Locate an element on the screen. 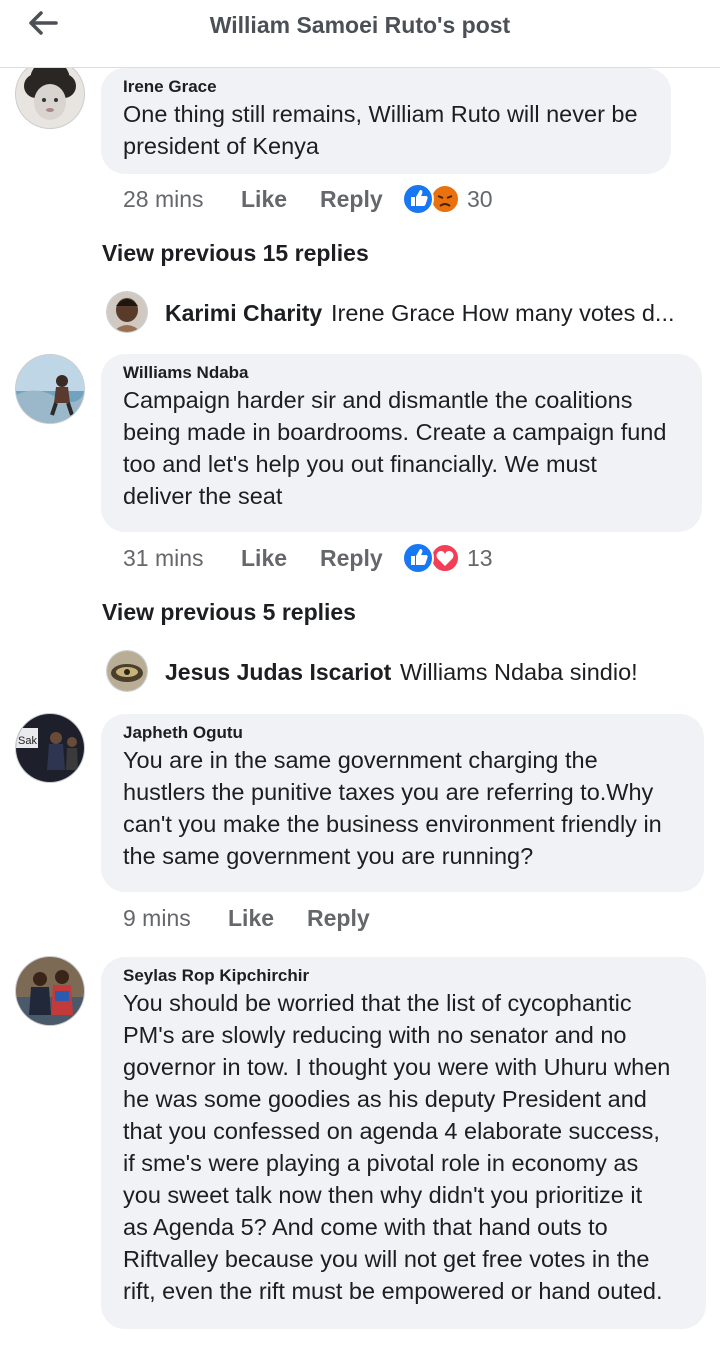  reply-text: Williams Ndaba sindio! is located at coordinates (519, 672).